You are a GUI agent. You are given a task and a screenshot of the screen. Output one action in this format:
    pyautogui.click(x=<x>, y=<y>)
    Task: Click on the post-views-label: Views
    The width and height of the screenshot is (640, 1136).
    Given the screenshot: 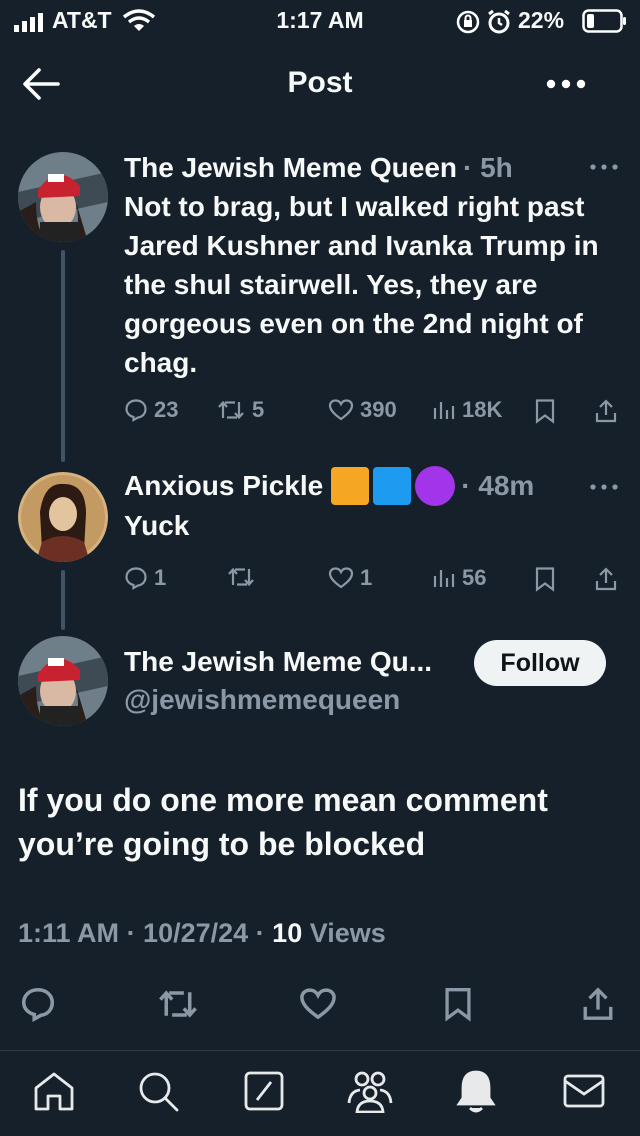 What is the action you would take?
    pyautogui.click(x=347, y=933)
    